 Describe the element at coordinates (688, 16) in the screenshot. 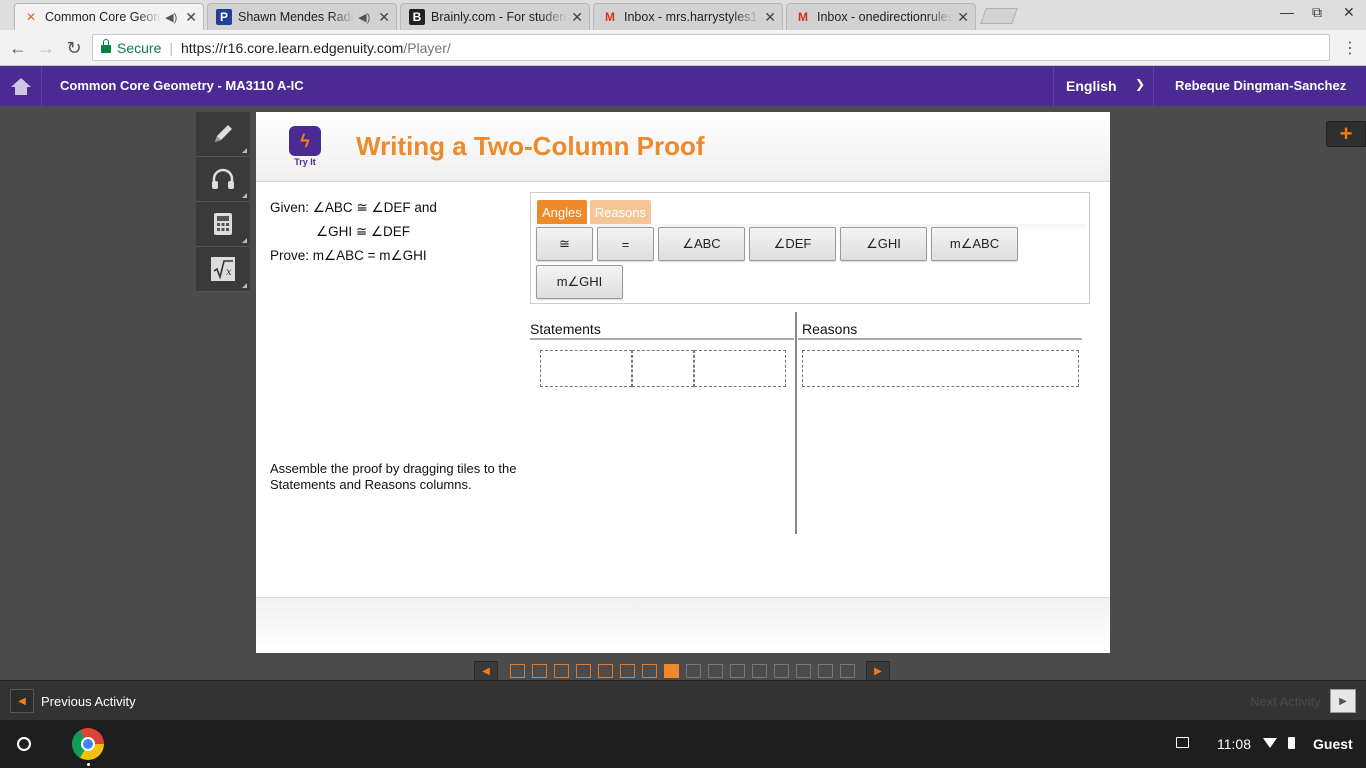

I see `browser-tab-gmail-1: M Inbox - mrs.harrystyles1 ✕` at that location.